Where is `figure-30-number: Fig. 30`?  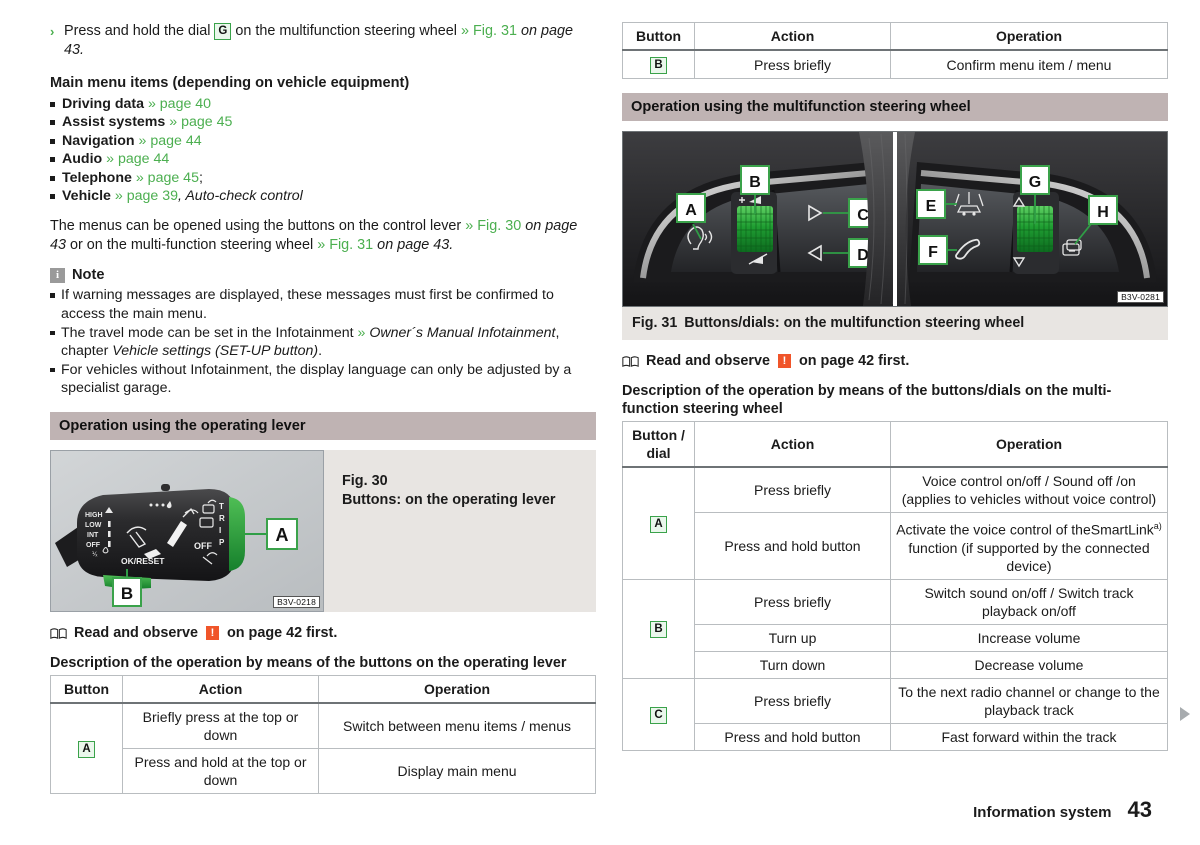 figure-30-number: Fig. 30 is located at coordinates (365, 481).